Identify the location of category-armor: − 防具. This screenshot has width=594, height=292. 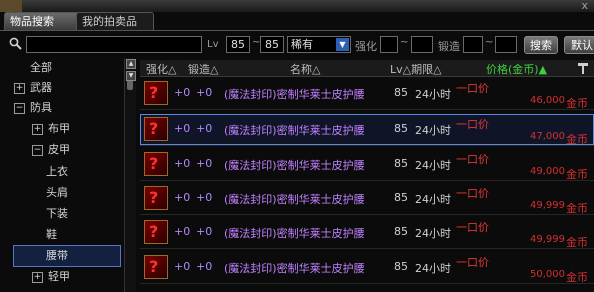
(33, 108).